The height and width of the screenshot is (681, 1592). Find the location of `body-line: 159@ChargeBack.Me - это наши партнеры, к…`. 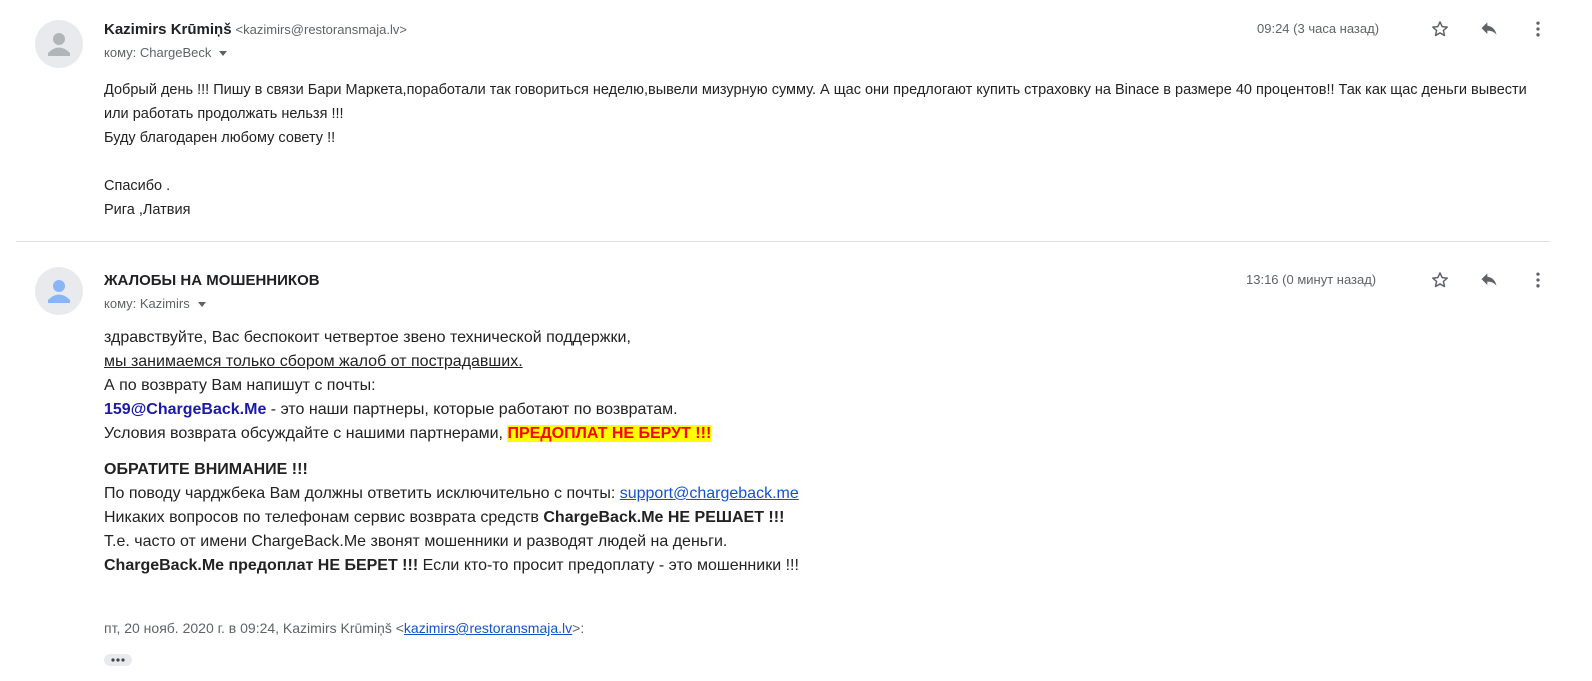

body-line: 159@ChargeBack.Me - это наши партнеры, к… is located at coordinates (704, 410).